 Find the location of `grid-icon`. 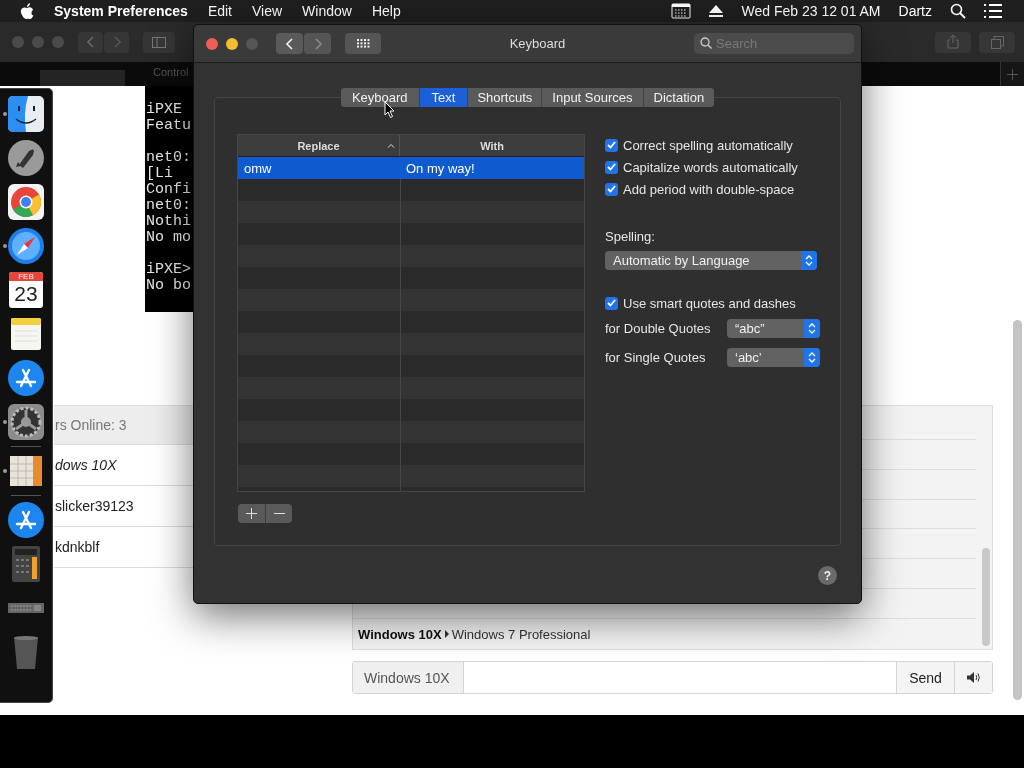

grid-icon is located at coordinates (363, 43).